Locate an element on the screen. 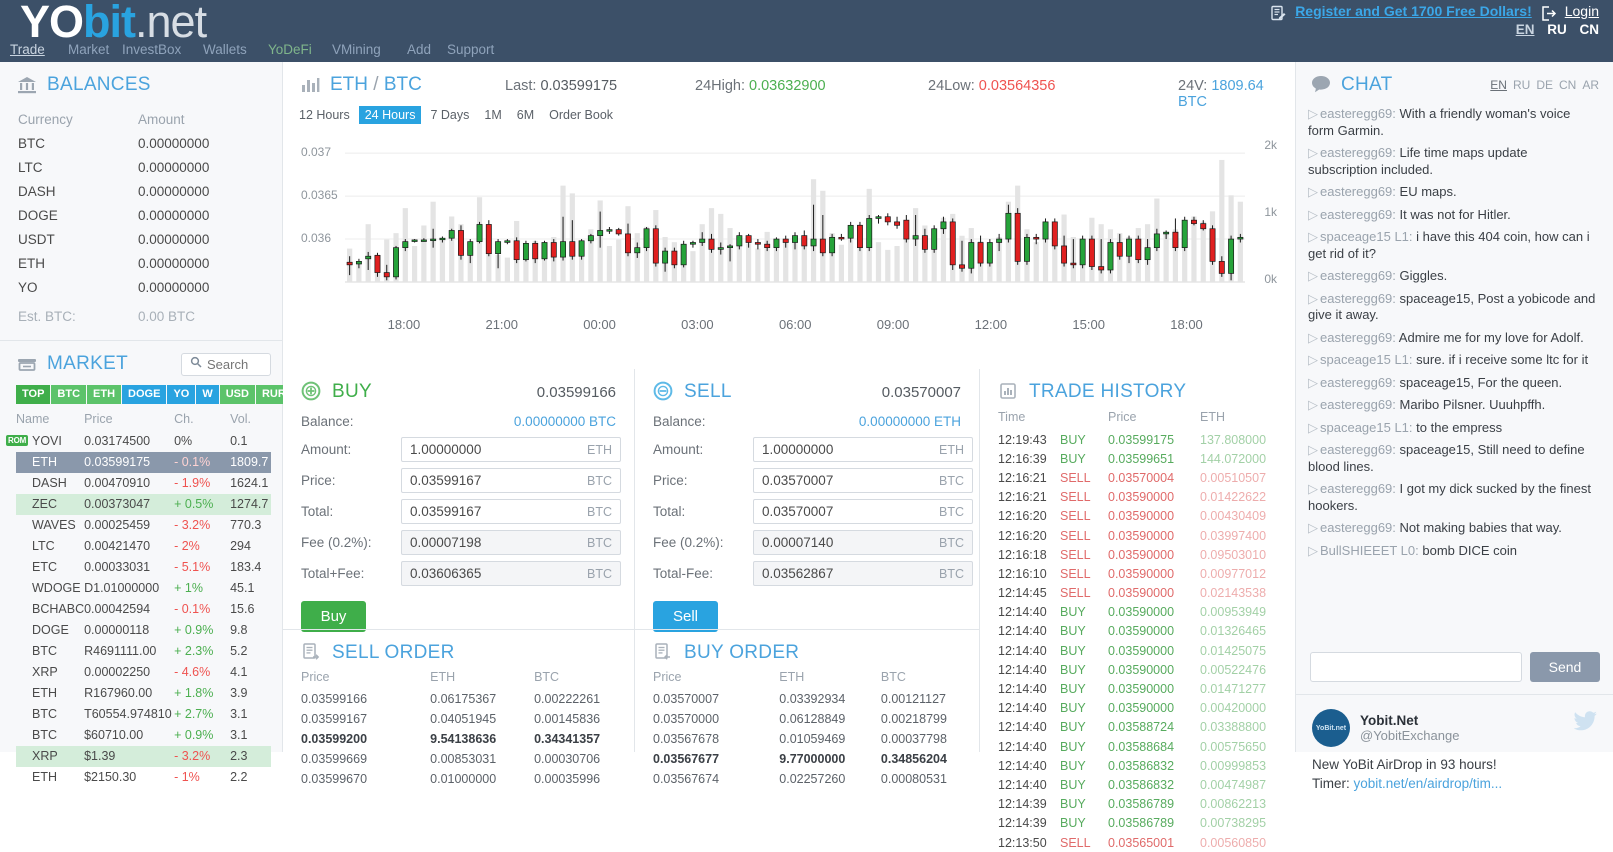  nav-item-support: Support is located at coordinates (470, 49).